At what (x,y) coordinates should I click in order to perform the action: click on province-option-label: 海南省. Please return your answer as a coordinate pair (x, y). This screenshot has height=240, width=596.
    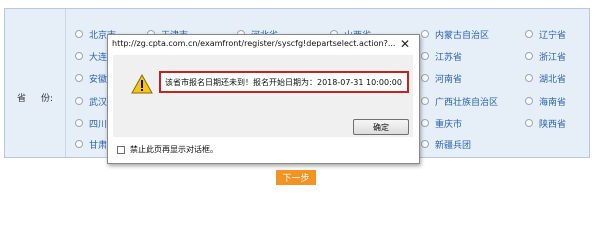
    Looking at the image, I should click on (553, 102).